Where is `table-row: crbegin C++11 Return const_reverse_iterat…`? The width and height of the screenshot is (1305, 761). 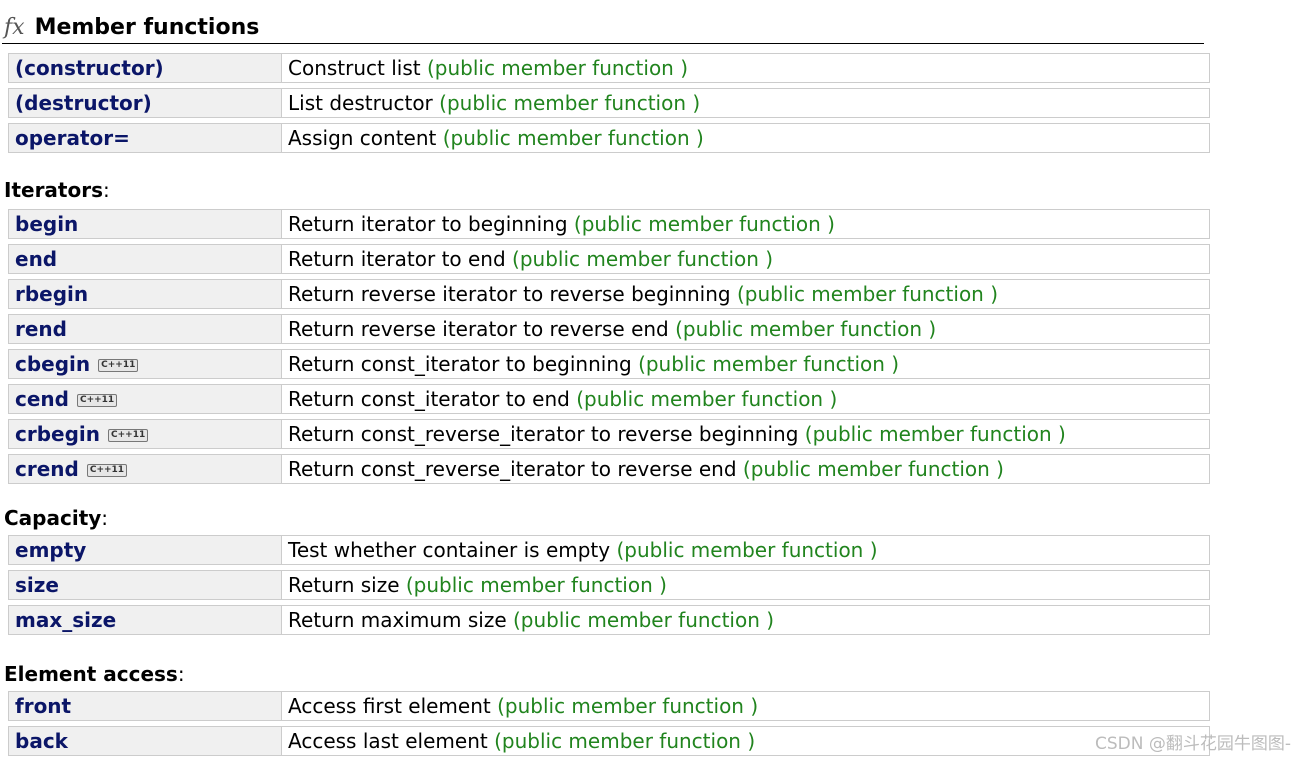 table-row: crbegin C++11 Return const_reverse_iterat… is located at coordinates (609, 434).